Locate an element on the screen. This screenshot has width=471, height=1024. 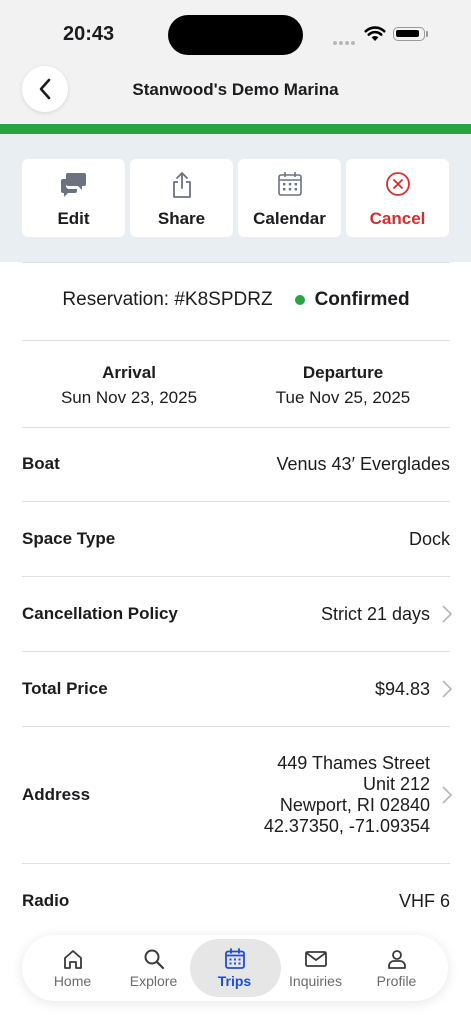
detail-label: Total Price is located at coordinates (65, 688).